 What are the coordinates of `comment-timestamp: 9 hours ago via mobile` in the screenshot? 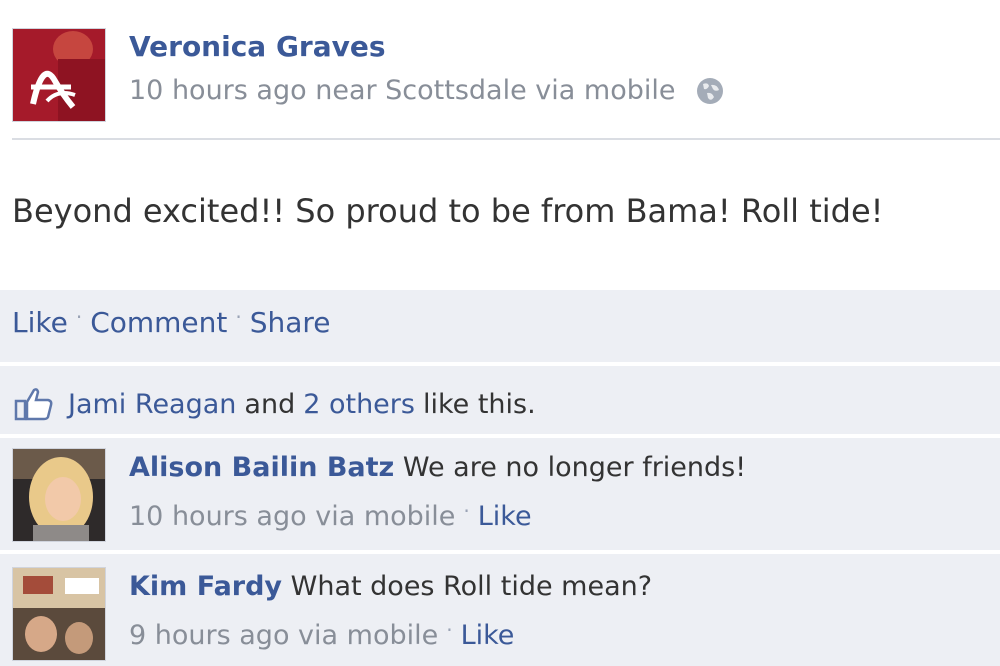 It's located at (283, 635).